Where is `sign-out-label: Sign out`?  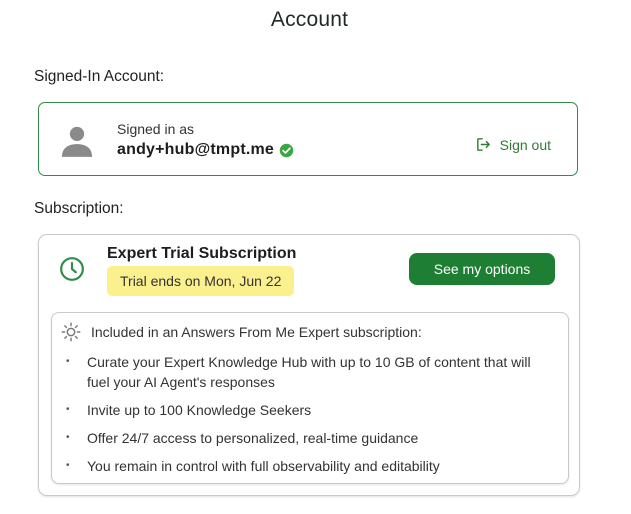
sign-out-label: Sign out is located at coordinates (525, 144).